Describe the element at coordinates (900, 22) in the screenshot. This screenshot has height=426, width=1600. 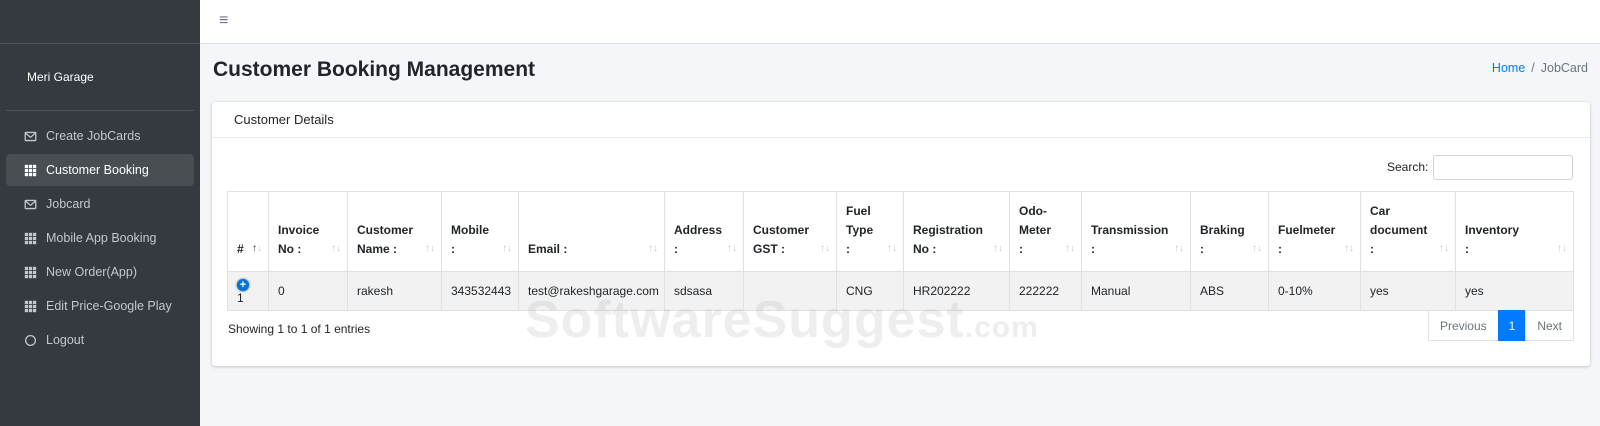
I see `top-navbar: ≡` at that location.